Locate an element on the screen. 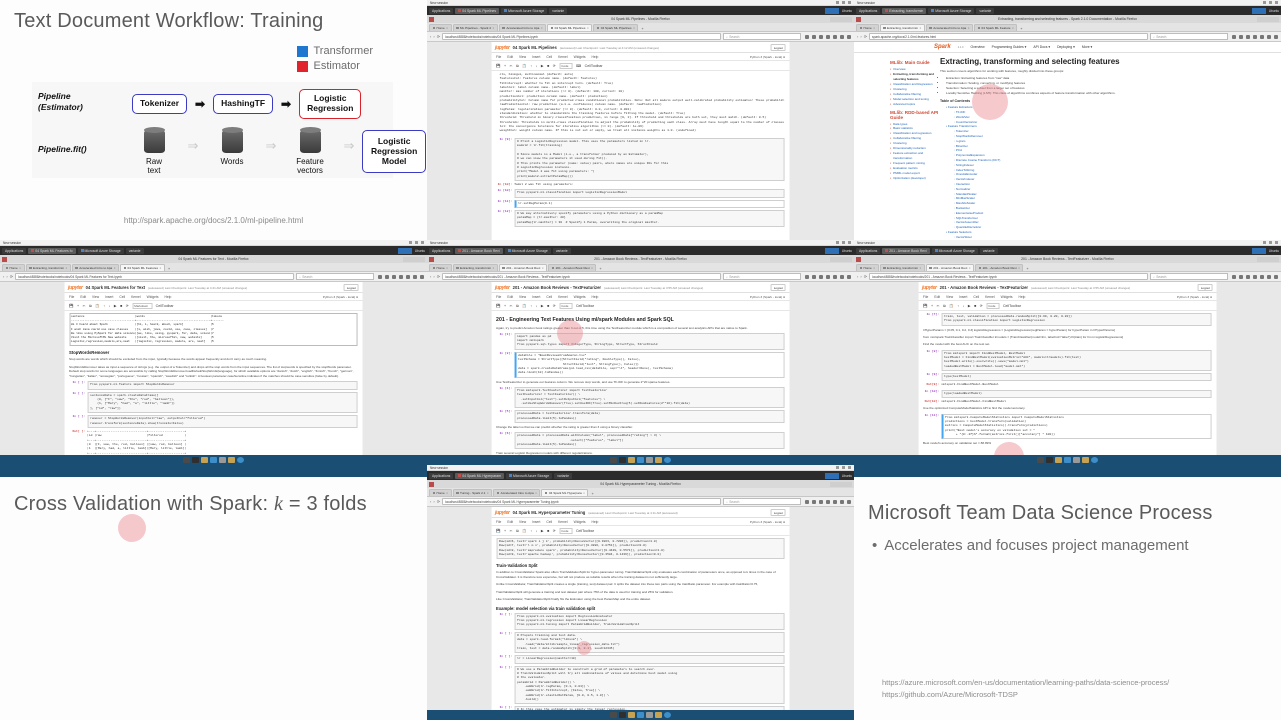  cut-icon: ✂ is located at coordinates (511, 66).